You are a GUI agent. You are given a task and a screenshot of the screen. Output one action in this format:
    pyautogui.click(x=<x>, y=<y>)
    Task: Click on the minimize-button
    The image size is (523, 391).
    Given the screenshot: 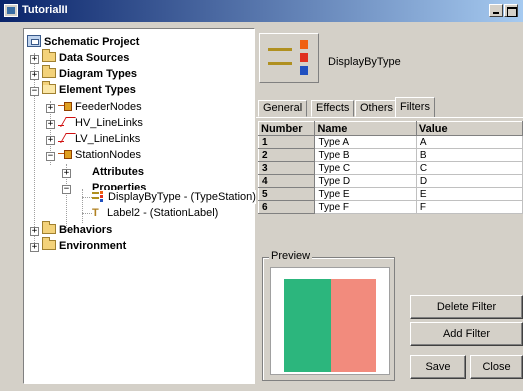 What is the action you would take?
    pyautogui.click(x=496, y=10)
    